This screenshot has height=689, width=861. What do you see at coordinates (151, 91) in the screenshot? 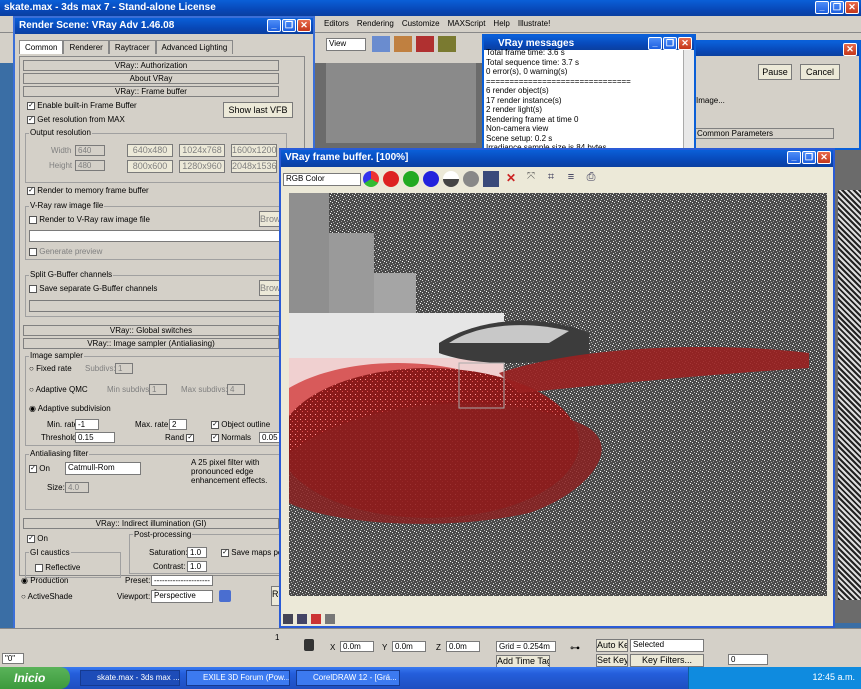
I see `rollout-frame-buffer: VRay:: Frame buffer` at bounding box center [151, 91].